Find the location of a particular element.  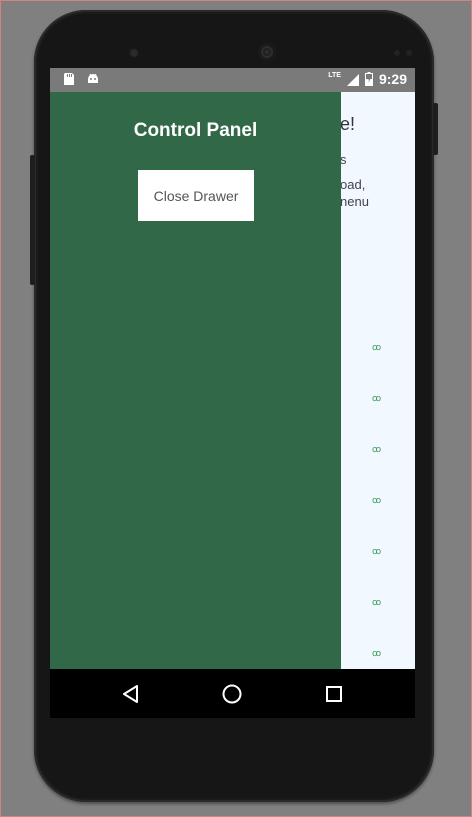

sd-card-icon is located at coordinates (69, 79).